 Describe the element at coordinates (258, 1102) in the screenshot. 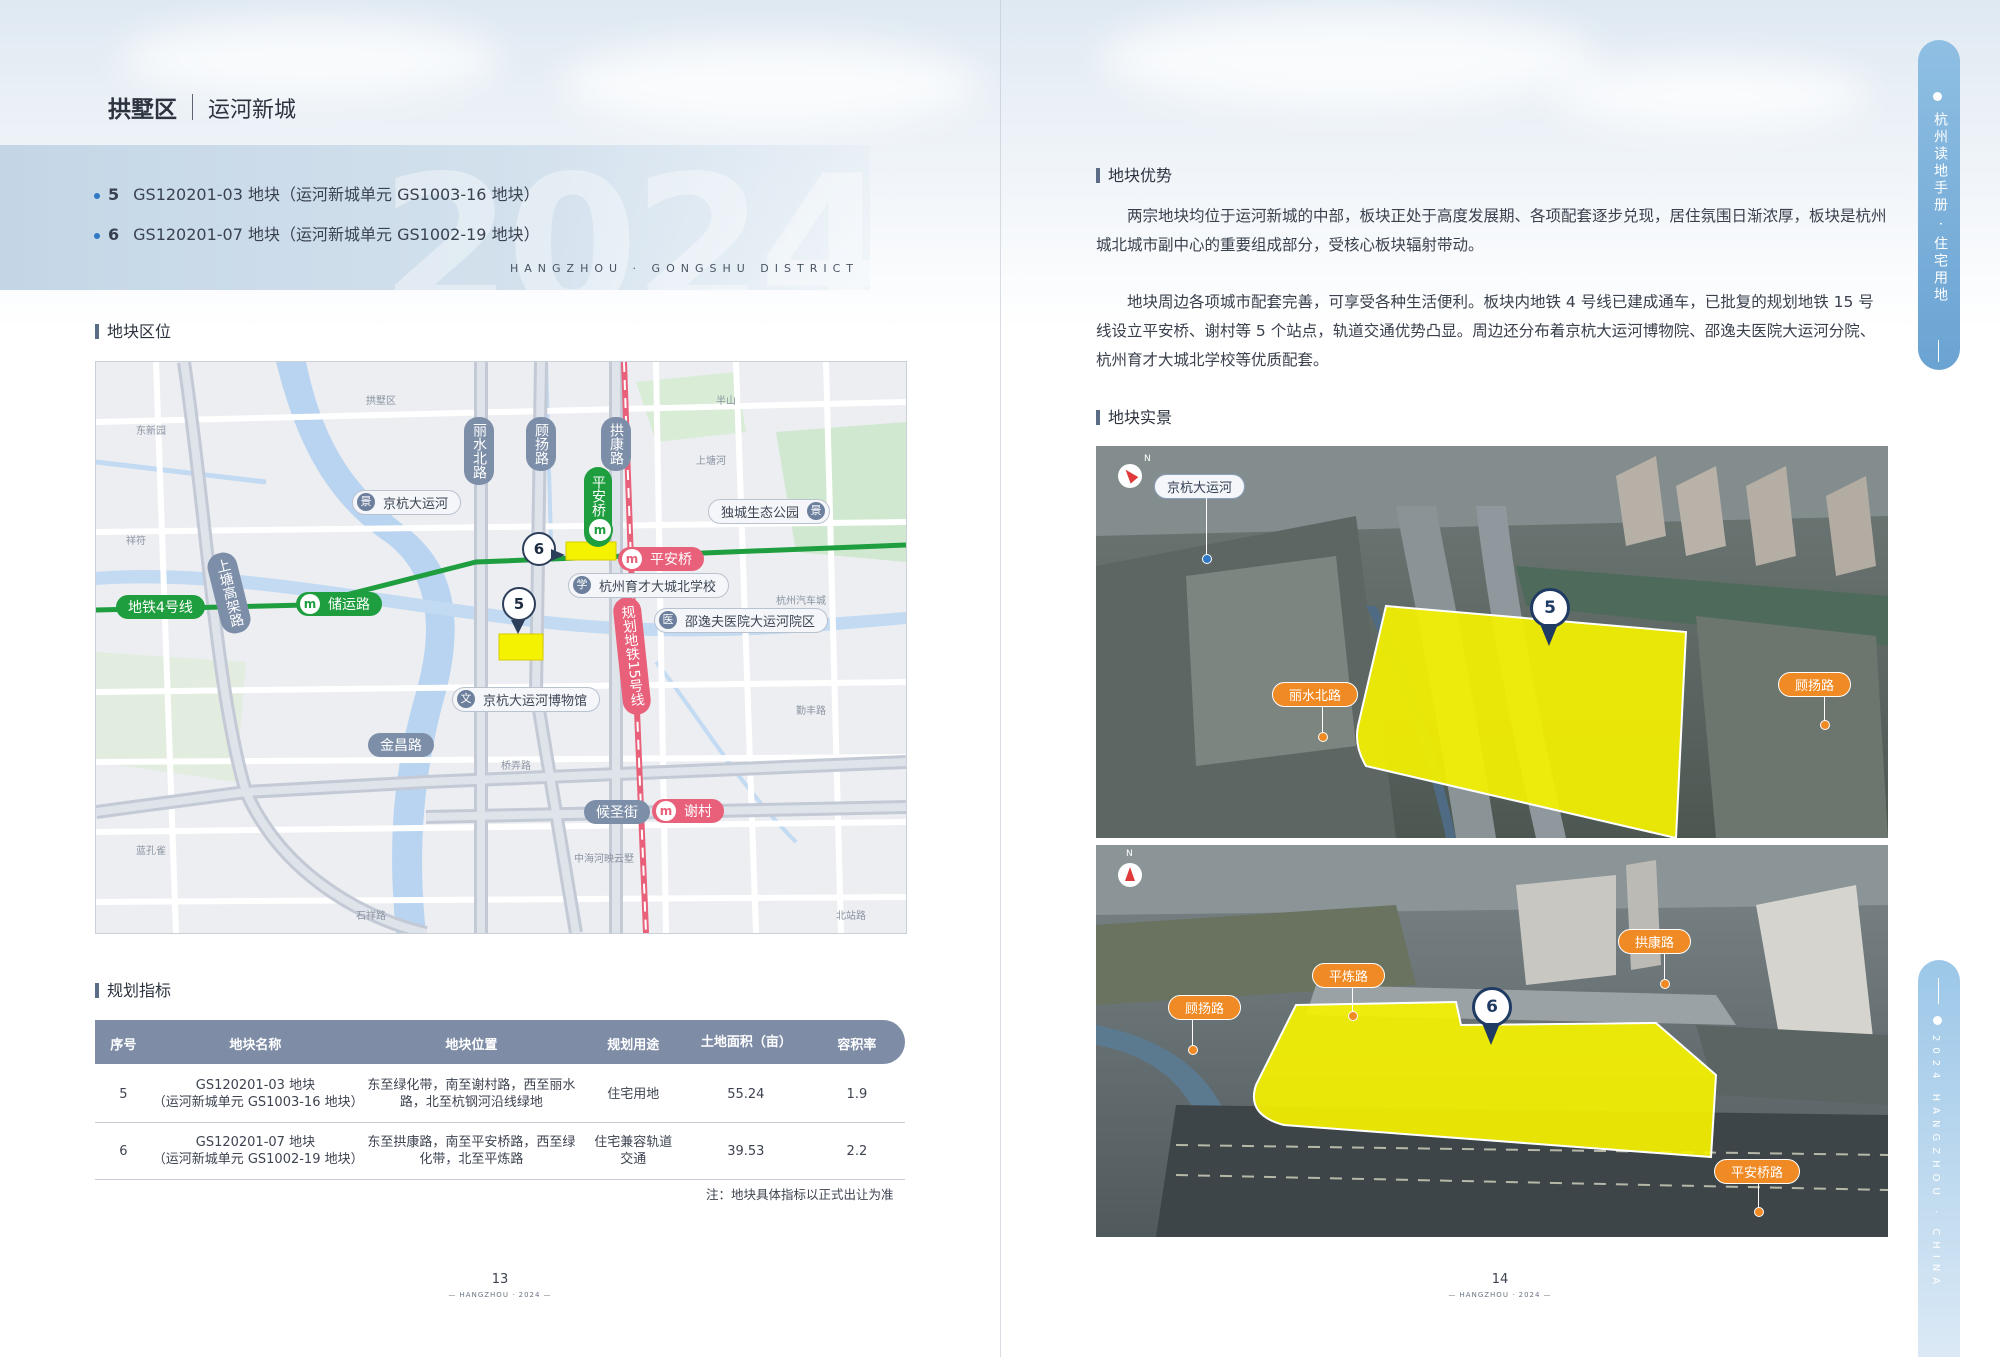

I see `cell-line: （运河新城单元 GS1003-16 地块）` at that location.